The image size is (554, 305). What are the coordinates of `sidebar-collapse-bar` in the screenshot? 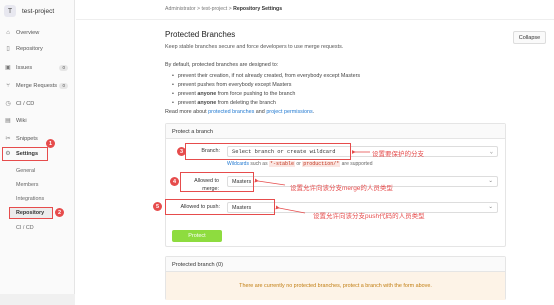 It's located at (37, 299).